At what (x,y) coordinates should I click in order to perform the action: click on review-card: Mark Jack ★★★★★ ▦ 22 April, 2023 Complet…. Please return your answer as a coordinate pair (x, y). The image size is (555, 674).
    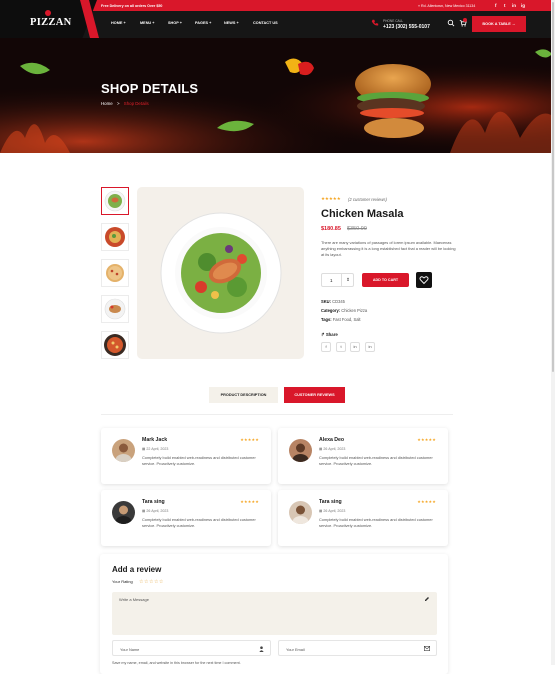
    Looking at the image, I should click on (186, 456).